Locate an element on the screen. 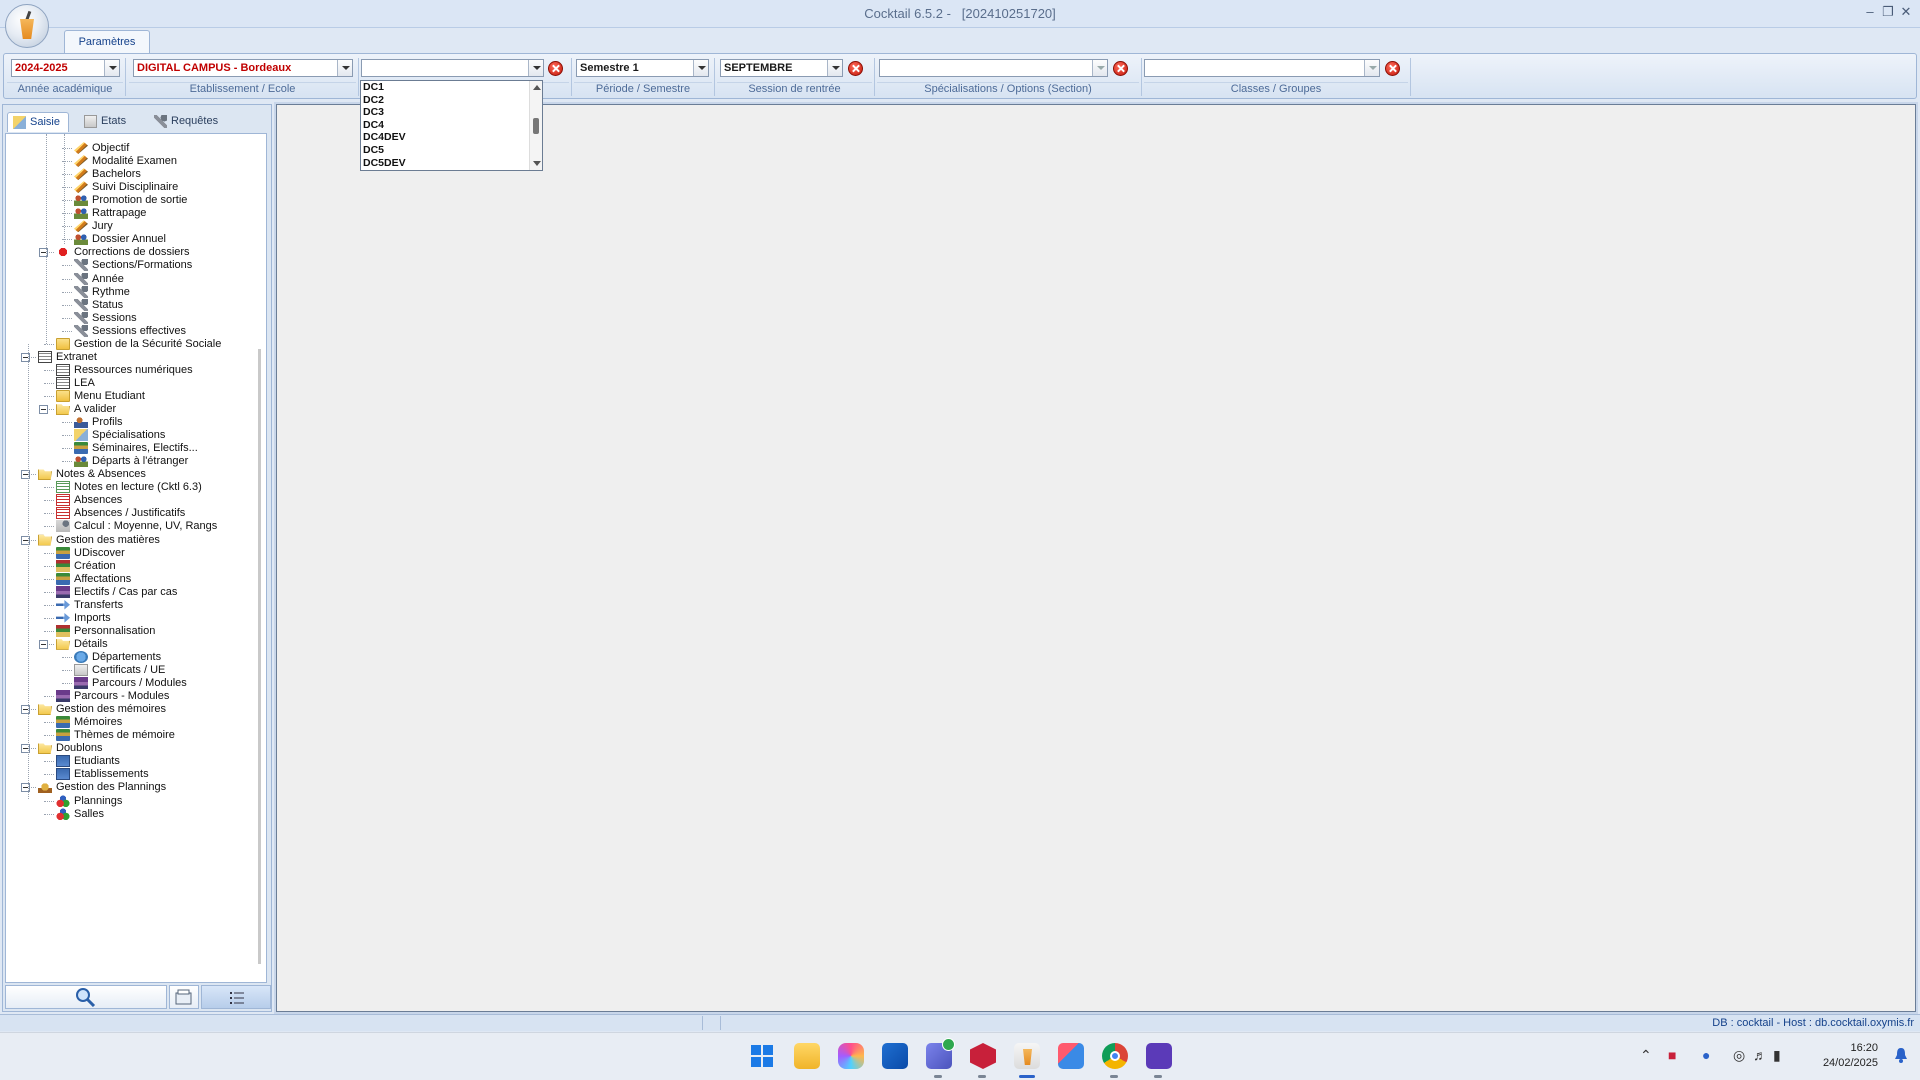 This screenshot has height=1080, width=1920. chrome-center-icon is located at coordinates (1115, 1056).